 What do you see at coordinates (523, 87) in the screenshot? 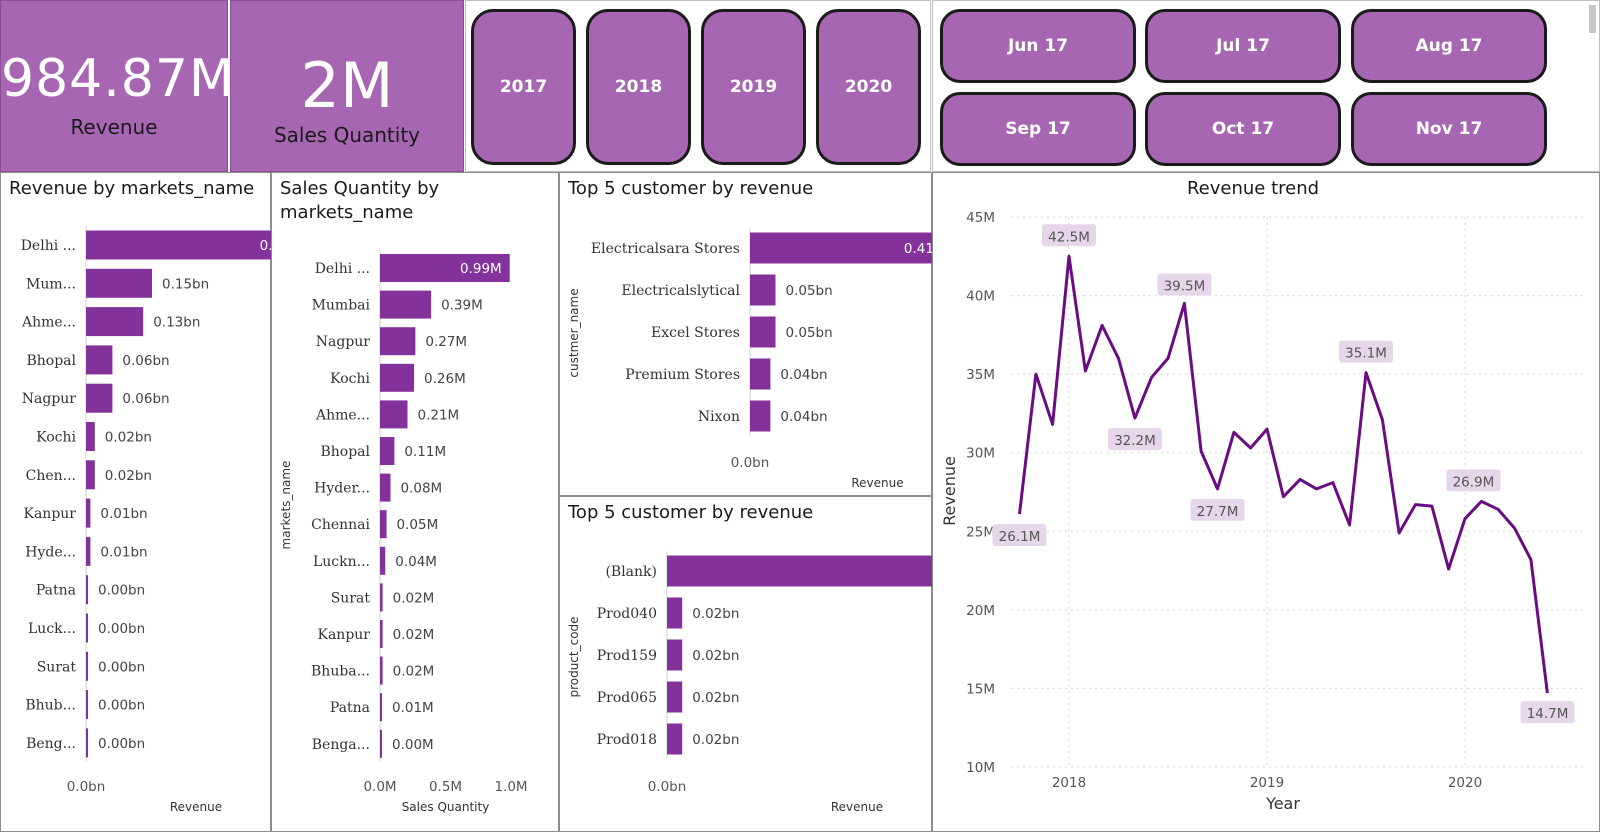
I see `year-button-2017: 2017` at bounding box center [523, 87].